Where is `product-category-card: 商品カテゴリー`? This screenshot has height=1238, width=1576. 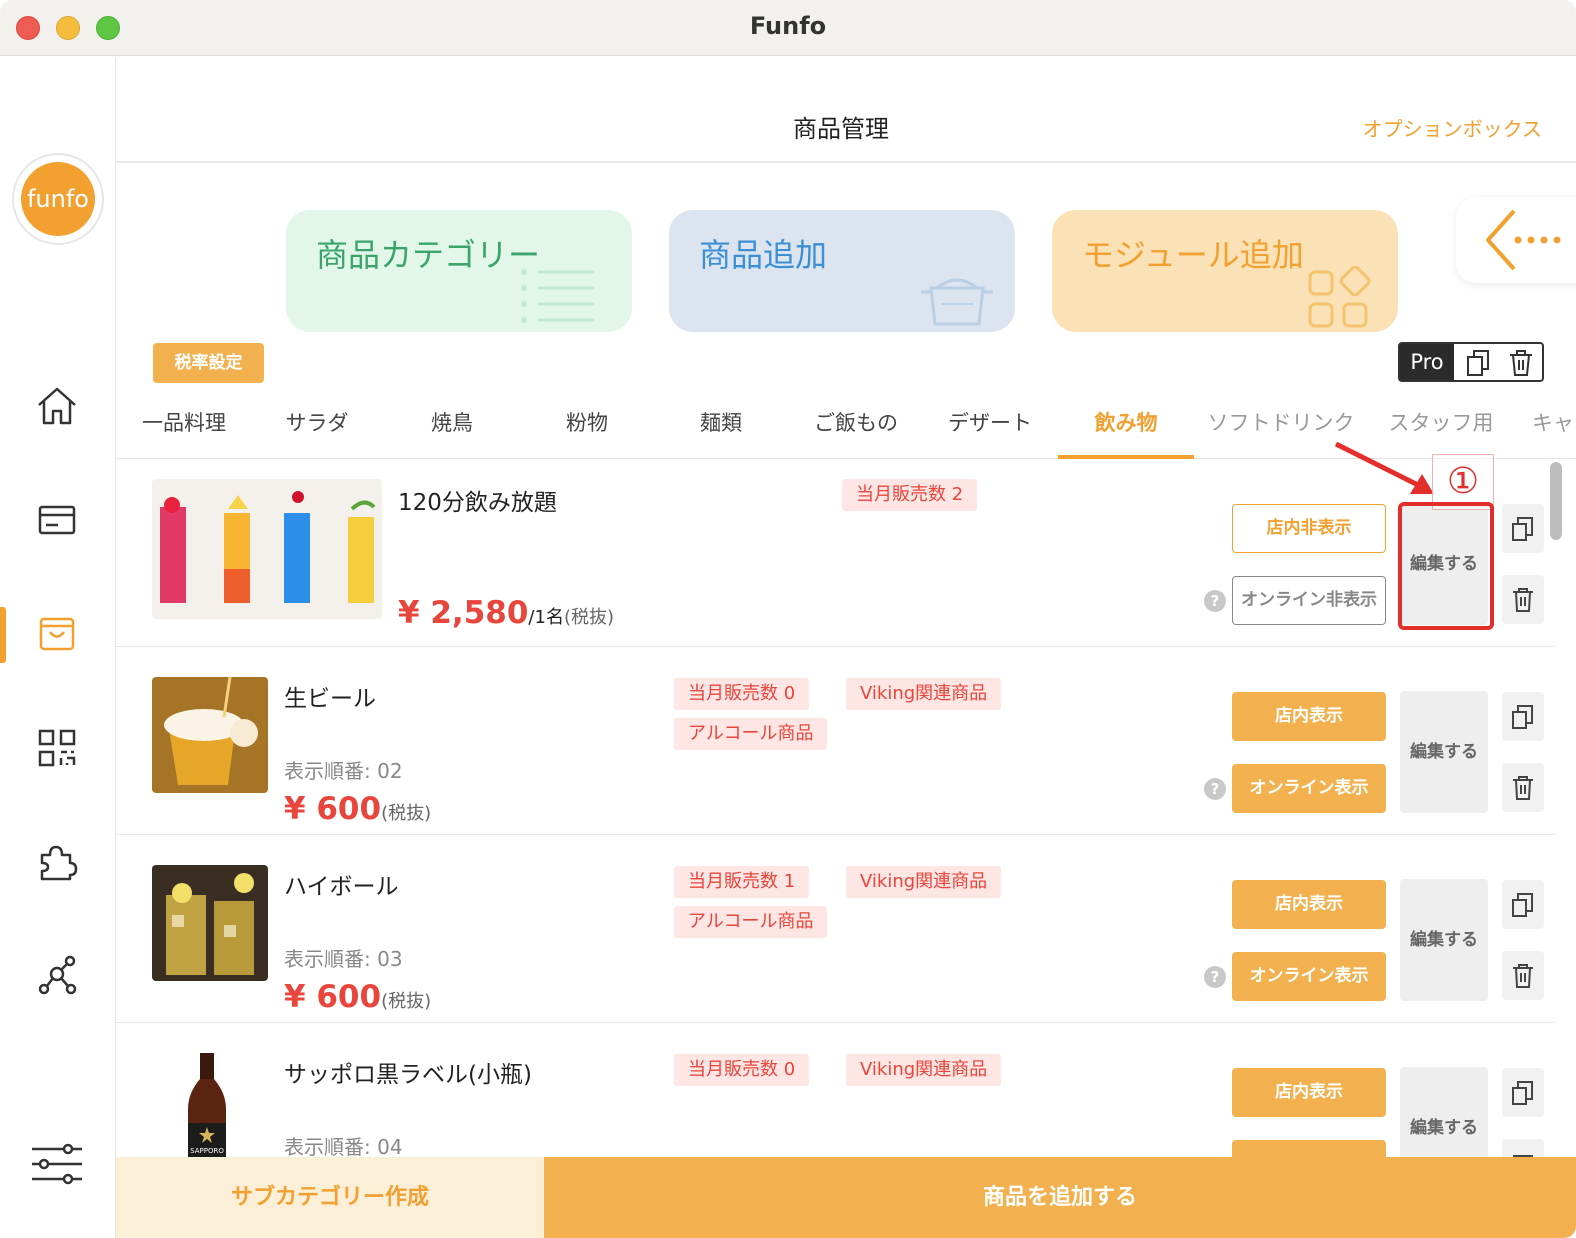 product-category-card: 商品カテゴリー is located at coordinates (459, 271).